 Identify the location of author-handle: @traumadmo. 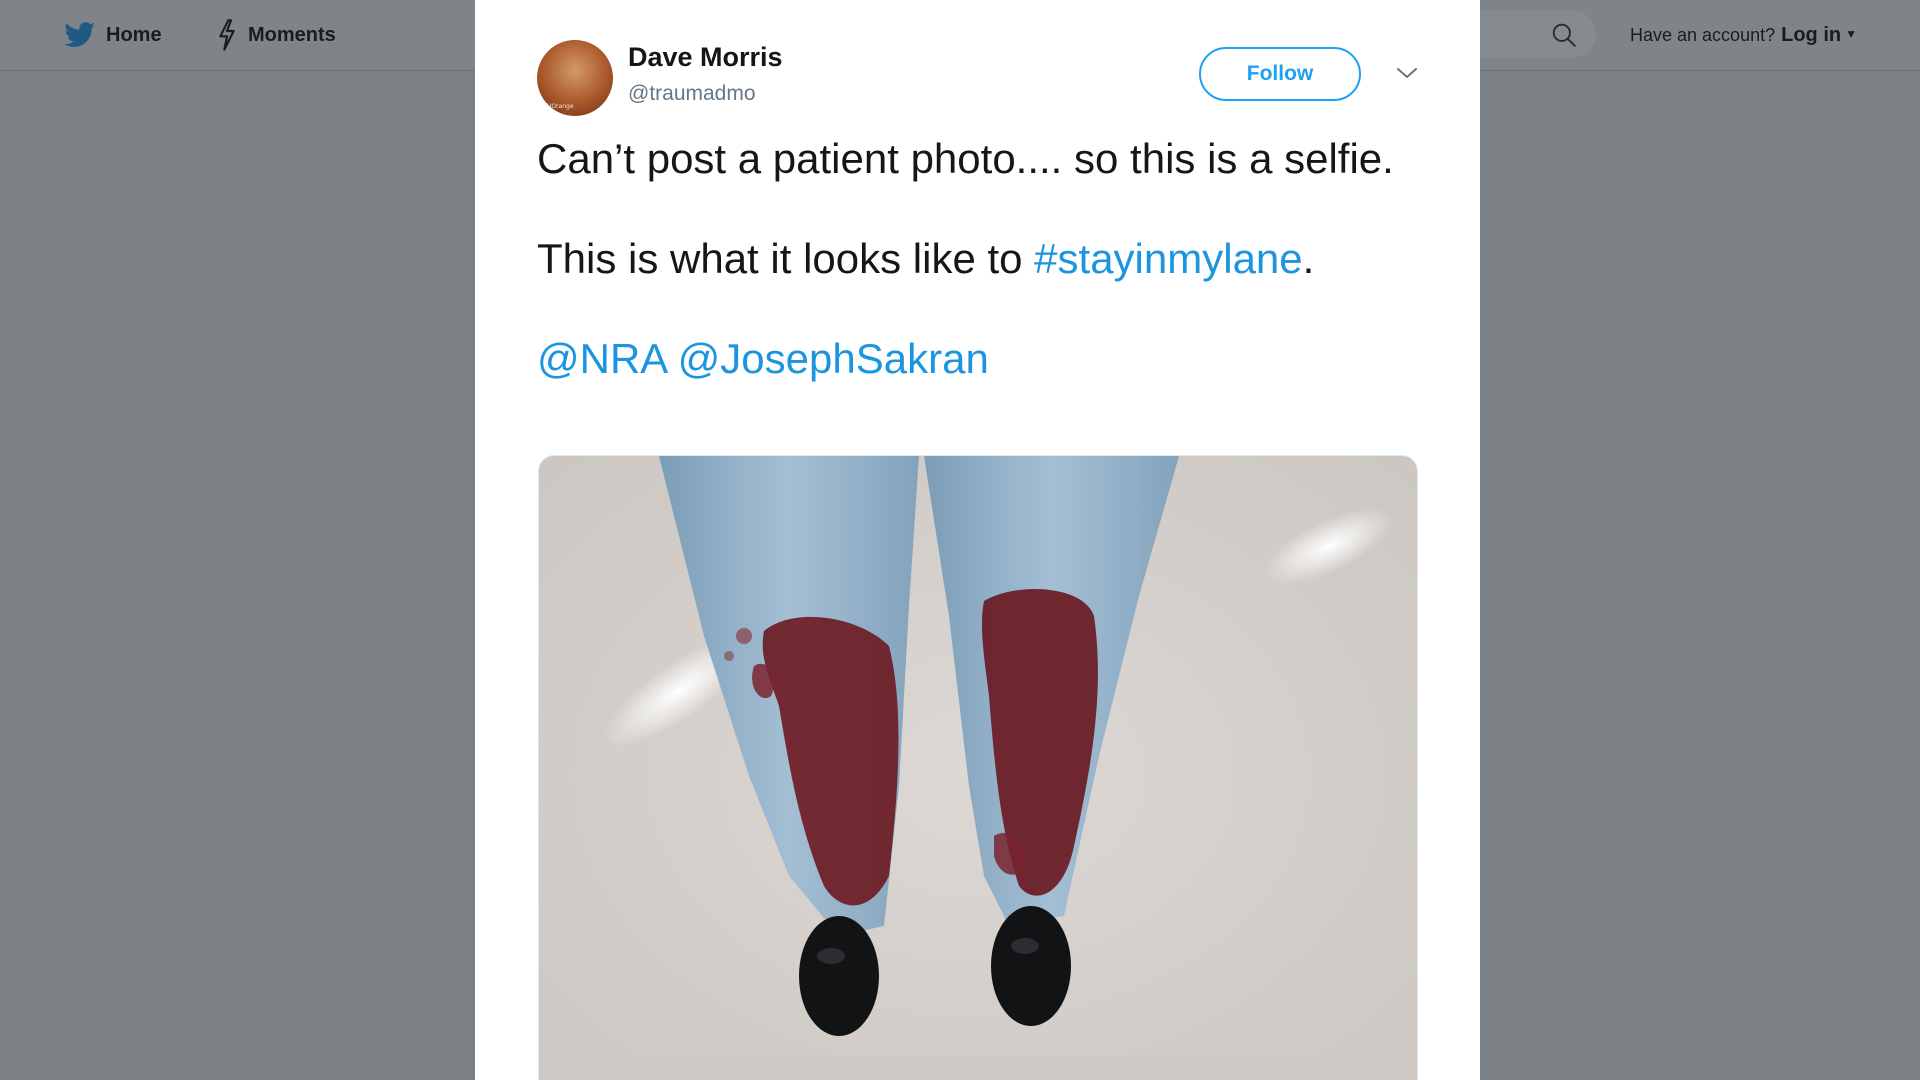
(692, 94).